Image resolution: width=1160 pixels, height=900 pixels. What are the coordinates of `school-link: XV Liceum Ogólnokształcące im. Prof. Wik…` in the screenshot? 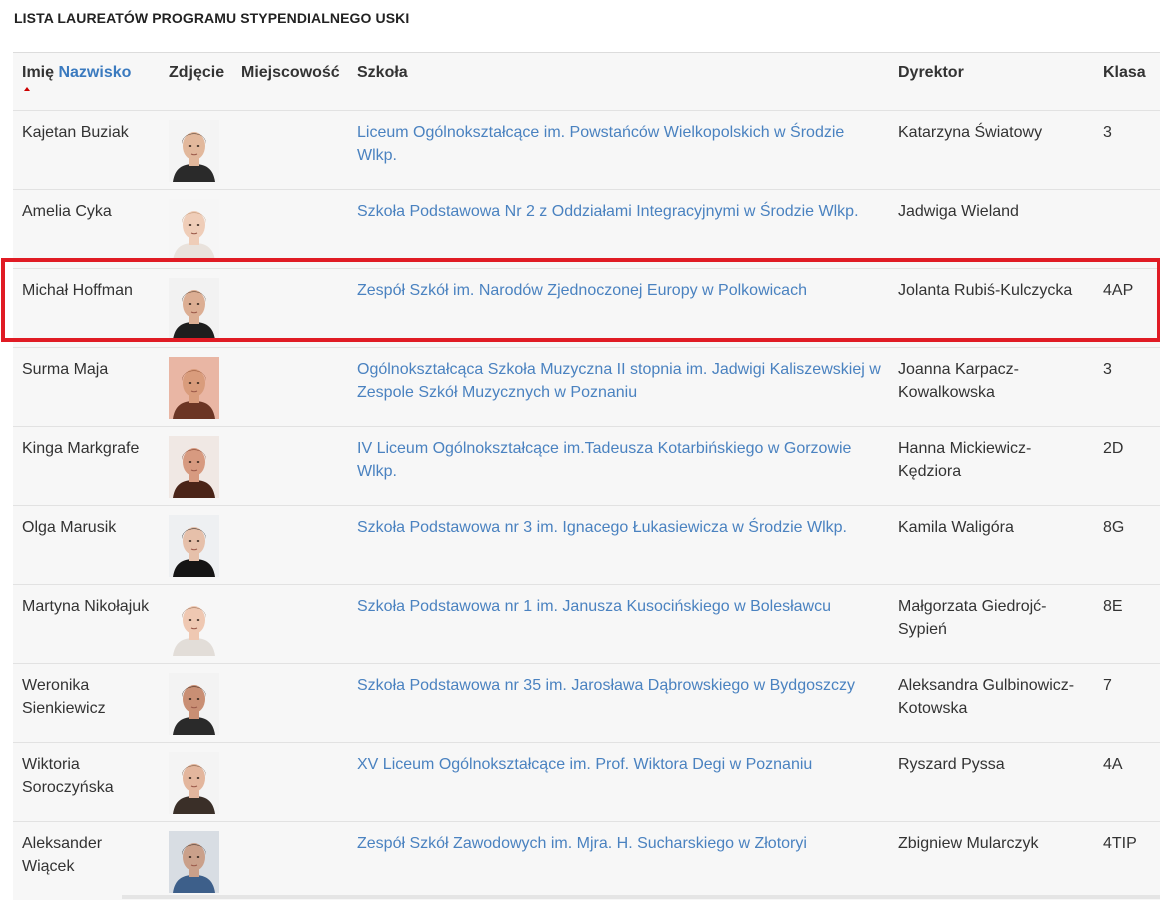 It's located at (584, 764).